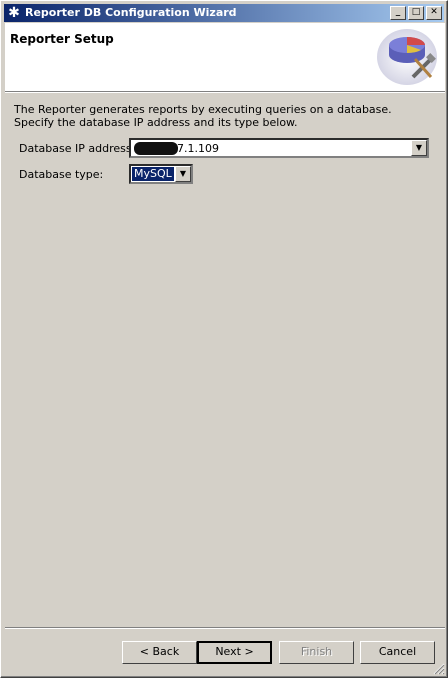  What do you see at coordinates (225, 628) in the screenshot?
I see `footer-divider-highlight` at bounding box center [225, 628].